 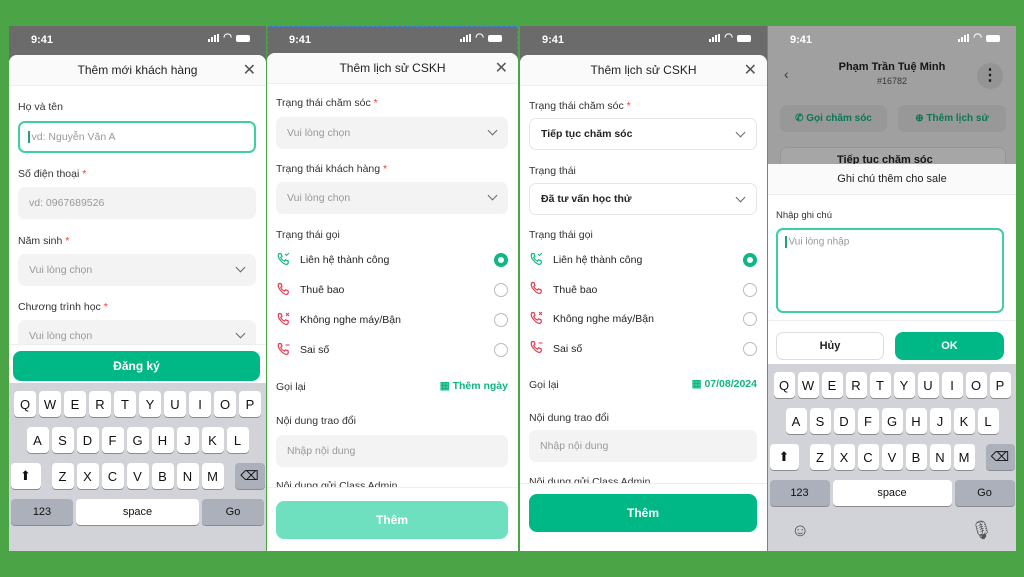 What do you see at coordinates (474, 386) in the screenshot?
I see `add-date-button: ▦ Thêm ngày` at bounding box center [474, 386].